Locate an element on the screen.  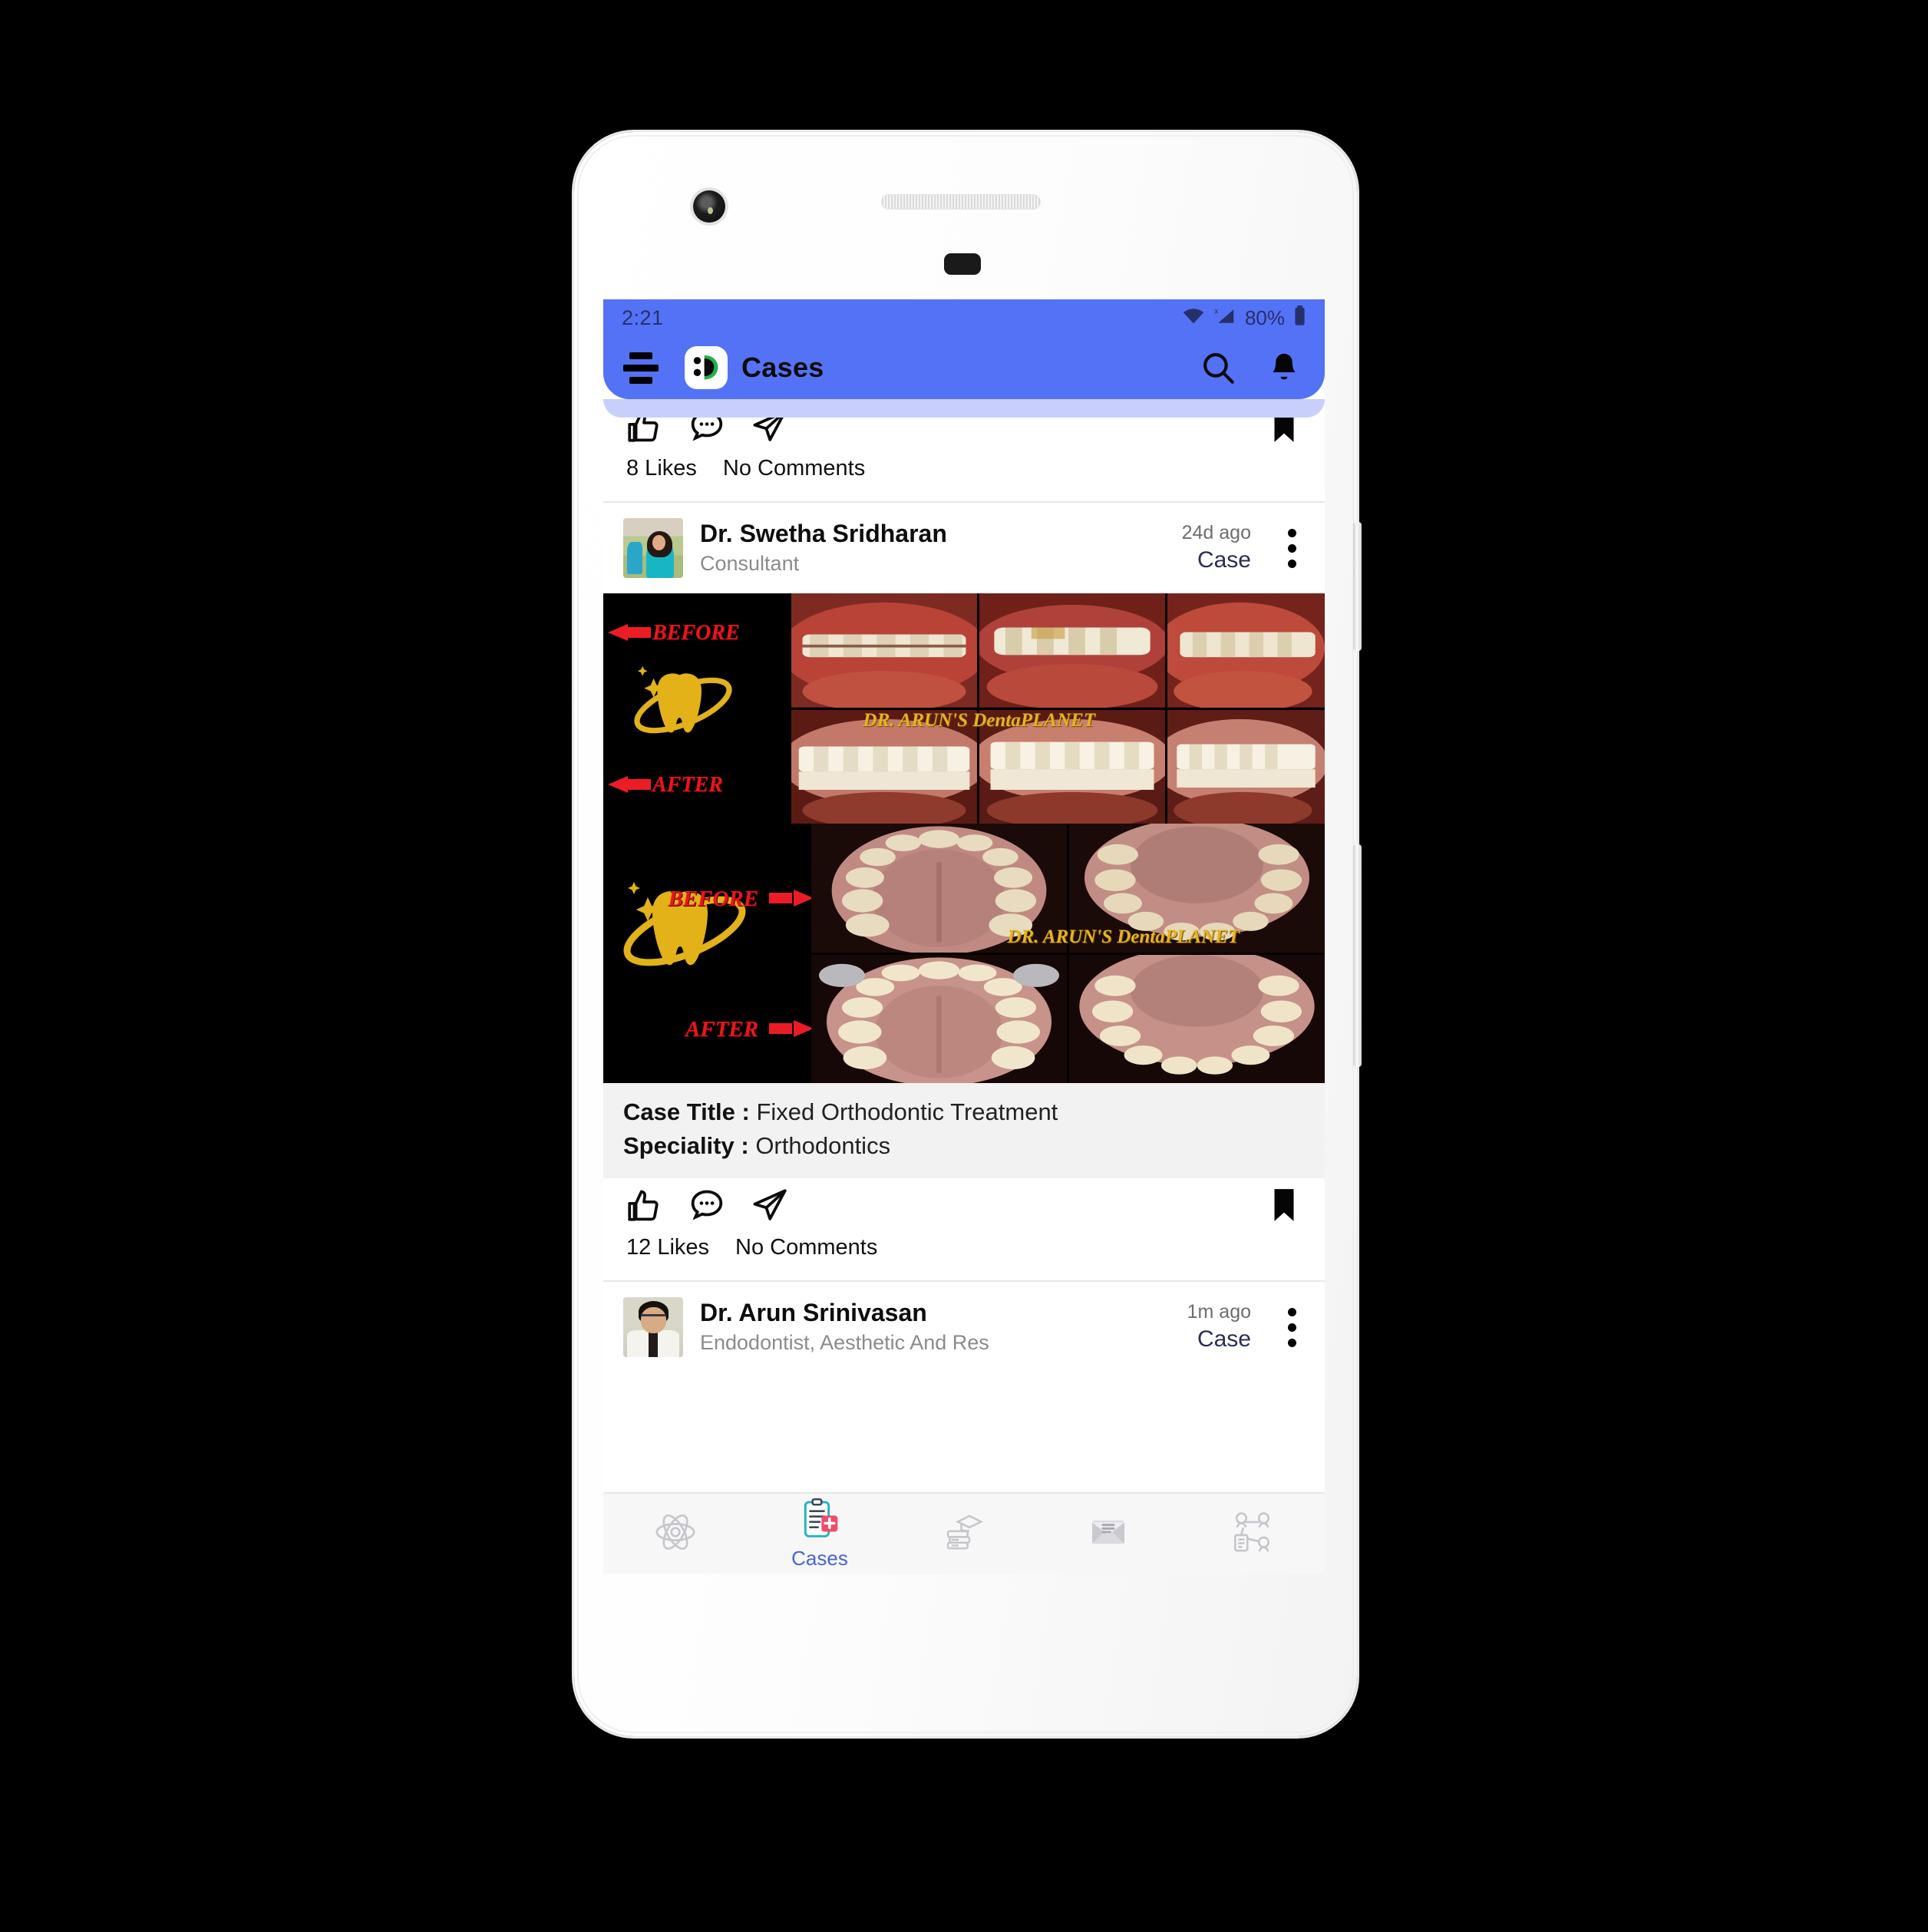
case-speciality-label: Speciality : is located at coordinates (686, 1146).